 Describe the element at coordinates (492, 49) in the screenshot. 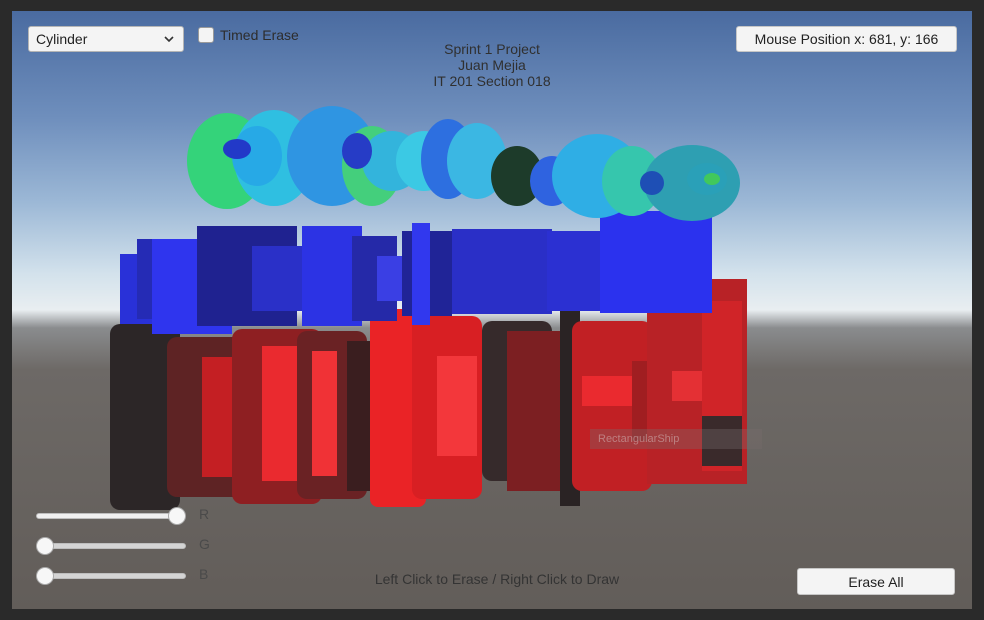

I see `header-line-1: Sprint 1 Project` at that location.